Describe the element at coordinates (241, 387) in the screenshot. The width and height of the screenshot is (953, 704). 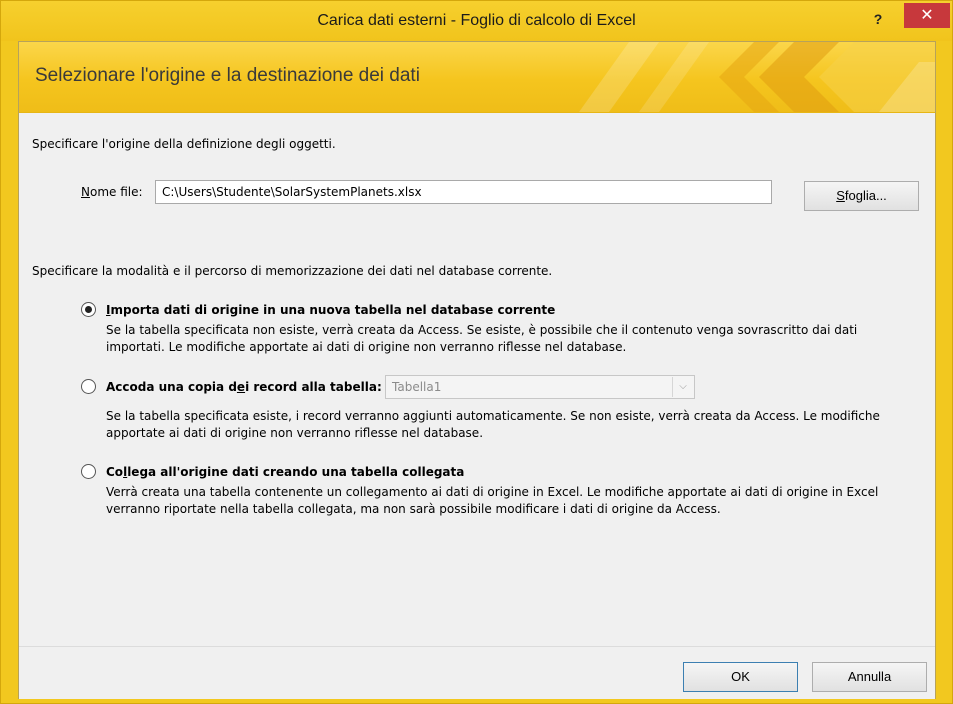
I see `append-option-accel: e` at that location.